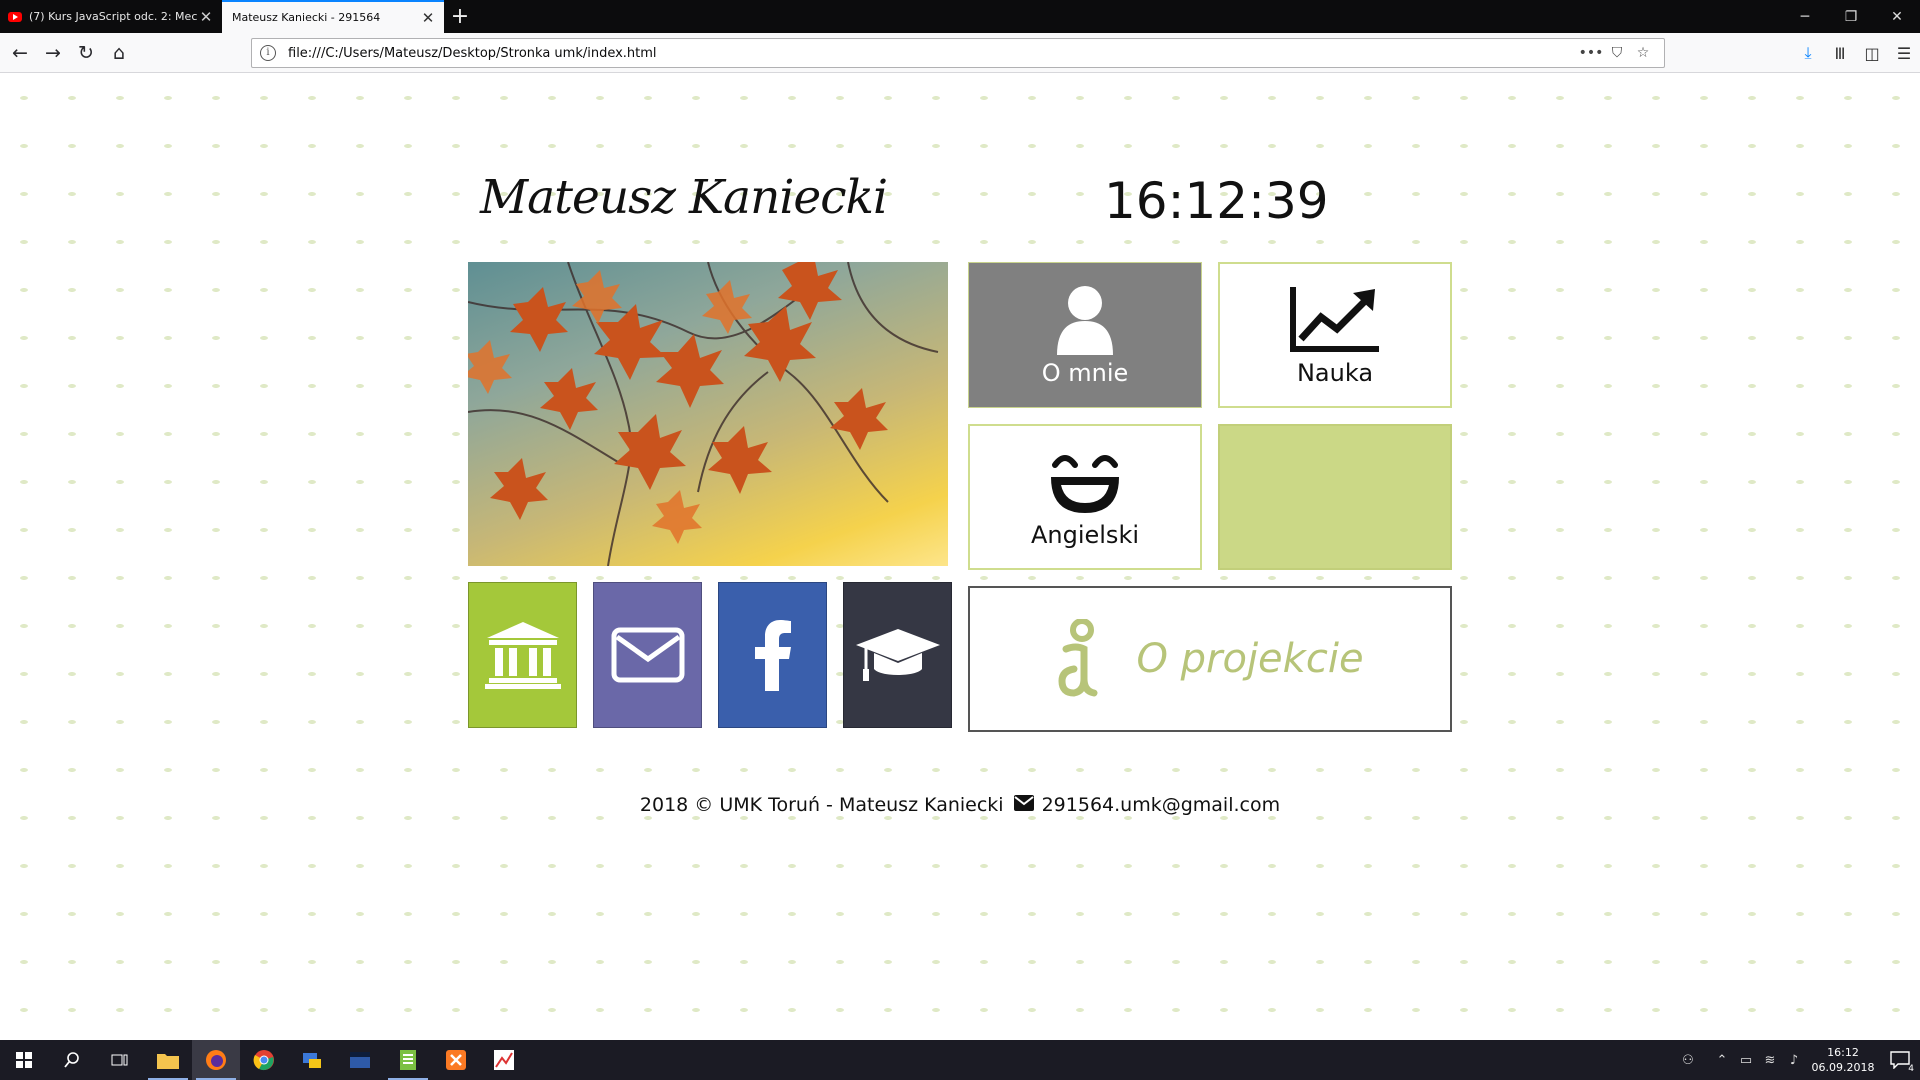 The width and height of the screenshot is (1920, 1080). What do you see at coordinates (1840, 53) in the screenshot?
I see `library-icon: Ⅲ` at bounding box center [1840, 53].